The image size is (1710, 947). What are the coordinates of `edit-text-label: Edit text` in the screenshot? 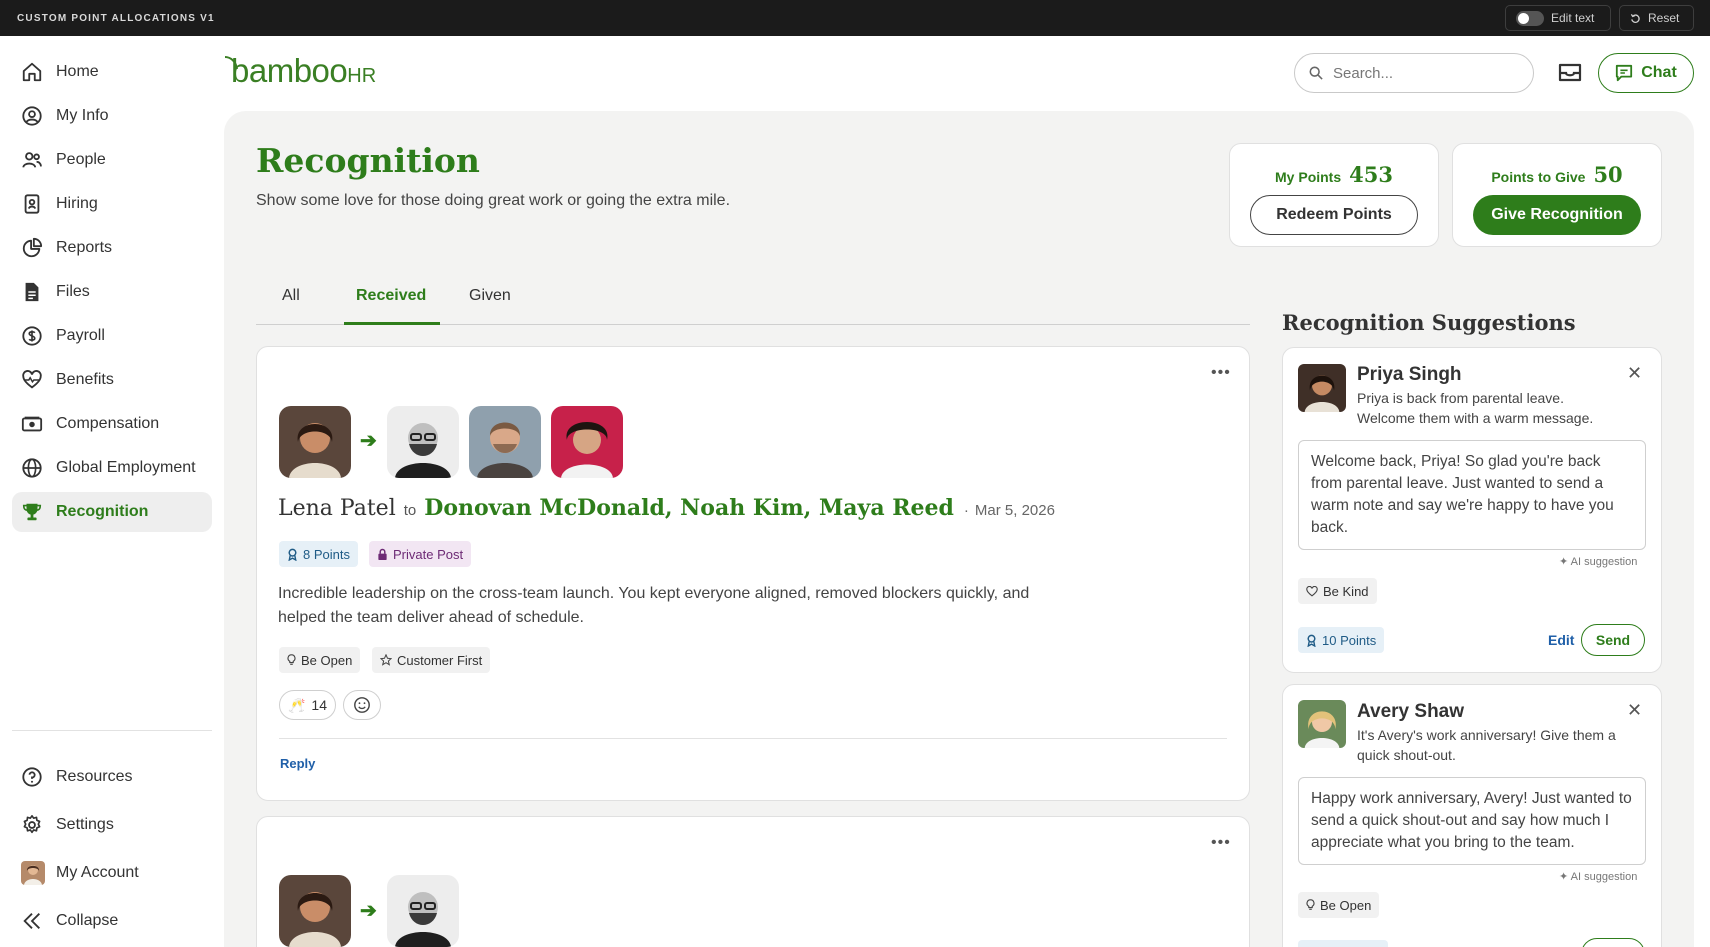 It's located at (1573, 18).